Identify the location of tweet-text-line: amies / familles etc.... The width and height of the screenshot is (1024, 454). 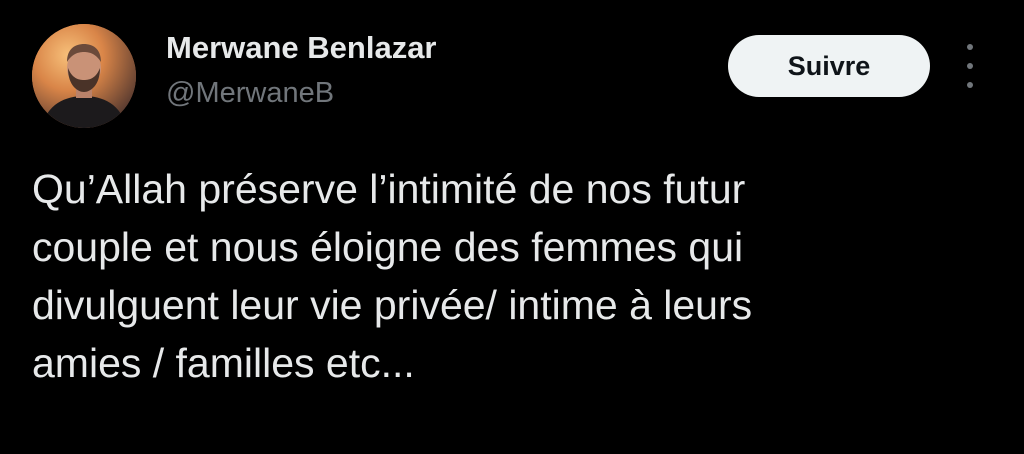
(223, 363).